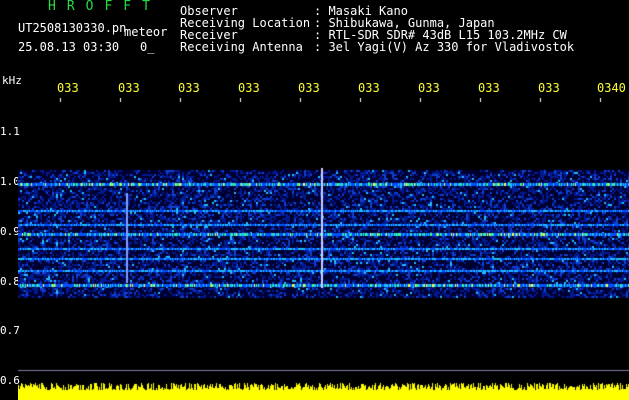 Image resolution: width=629 pixels, height=400 pixels. What do you see at coordinates (10, 131) in the screenshot?
I see `freq-tick: 1.1` at bounding box center [10, 131].